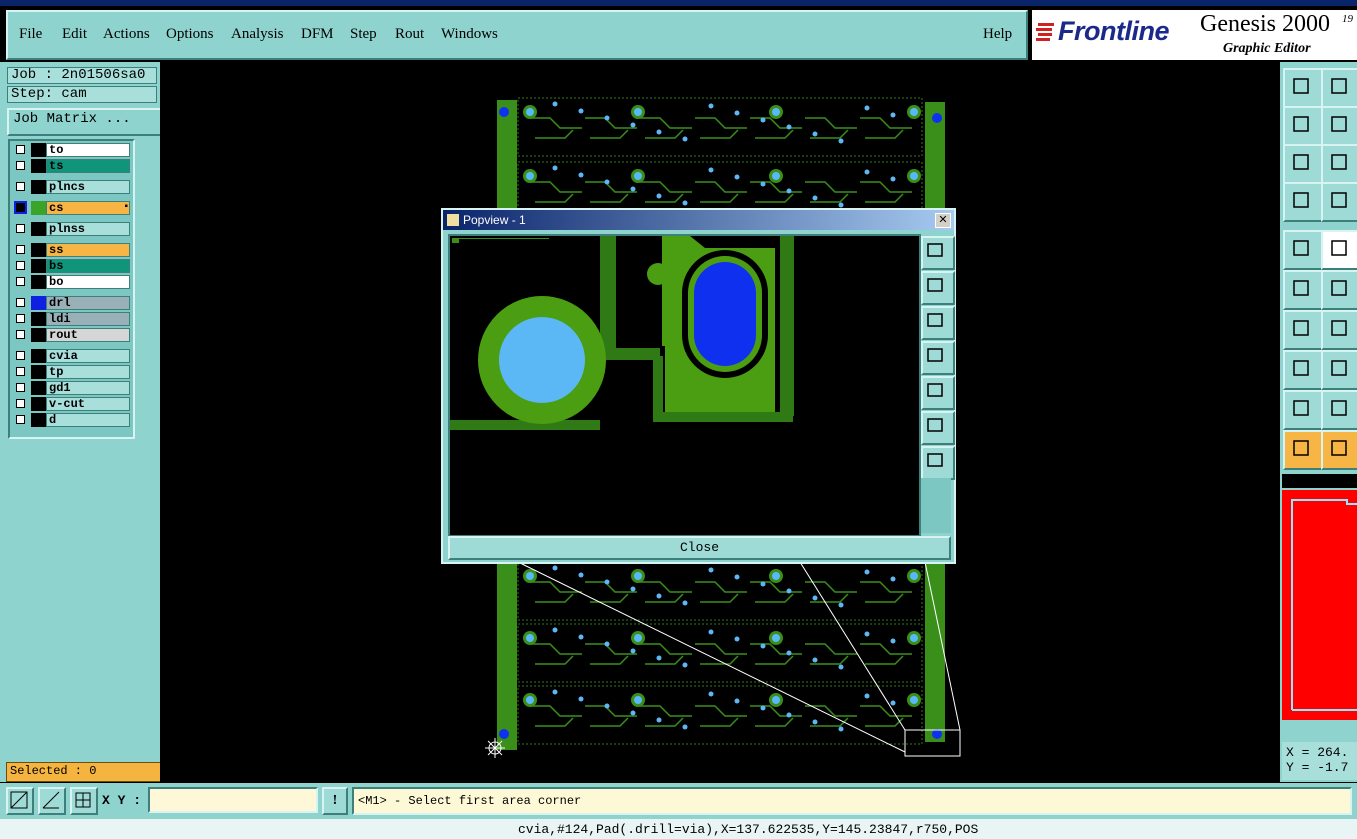 Image resolution: width=1357 pixels, height=839 pixels. I want to click on zoom-fit-icon, so click(1303, 164).